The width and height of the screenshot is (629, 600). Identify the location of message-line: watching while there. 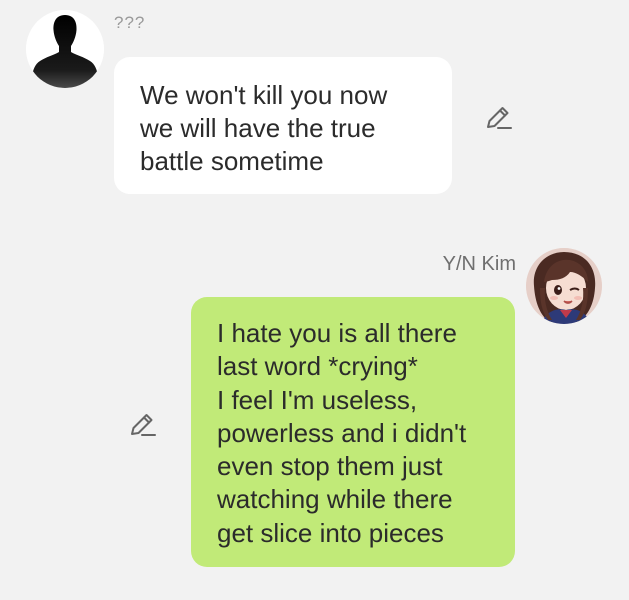
(335, 499).